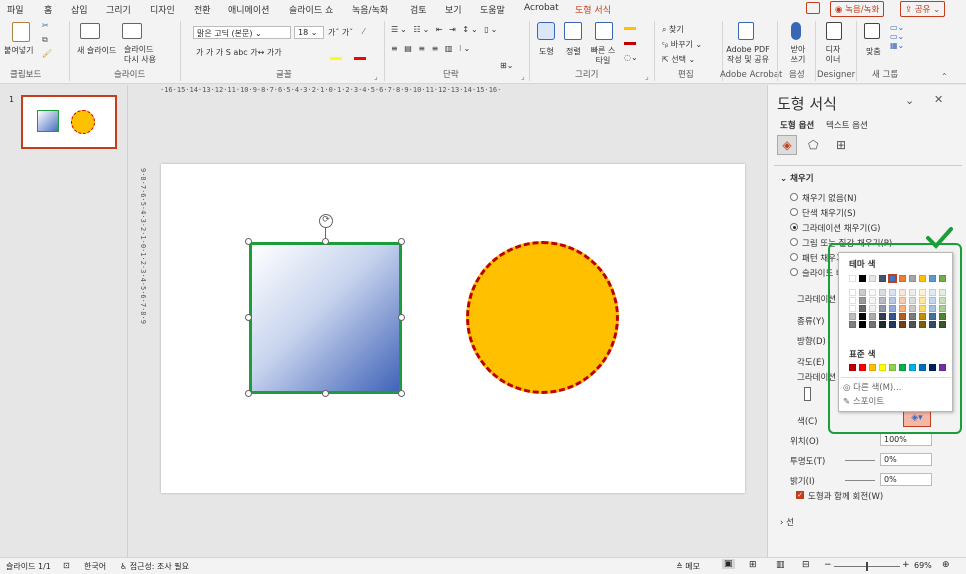 This screenshot has width=966, height=574. Describe the element at coordinates (906, 565) in the screenshot. I see `zoom-in-icon: +` at that location.